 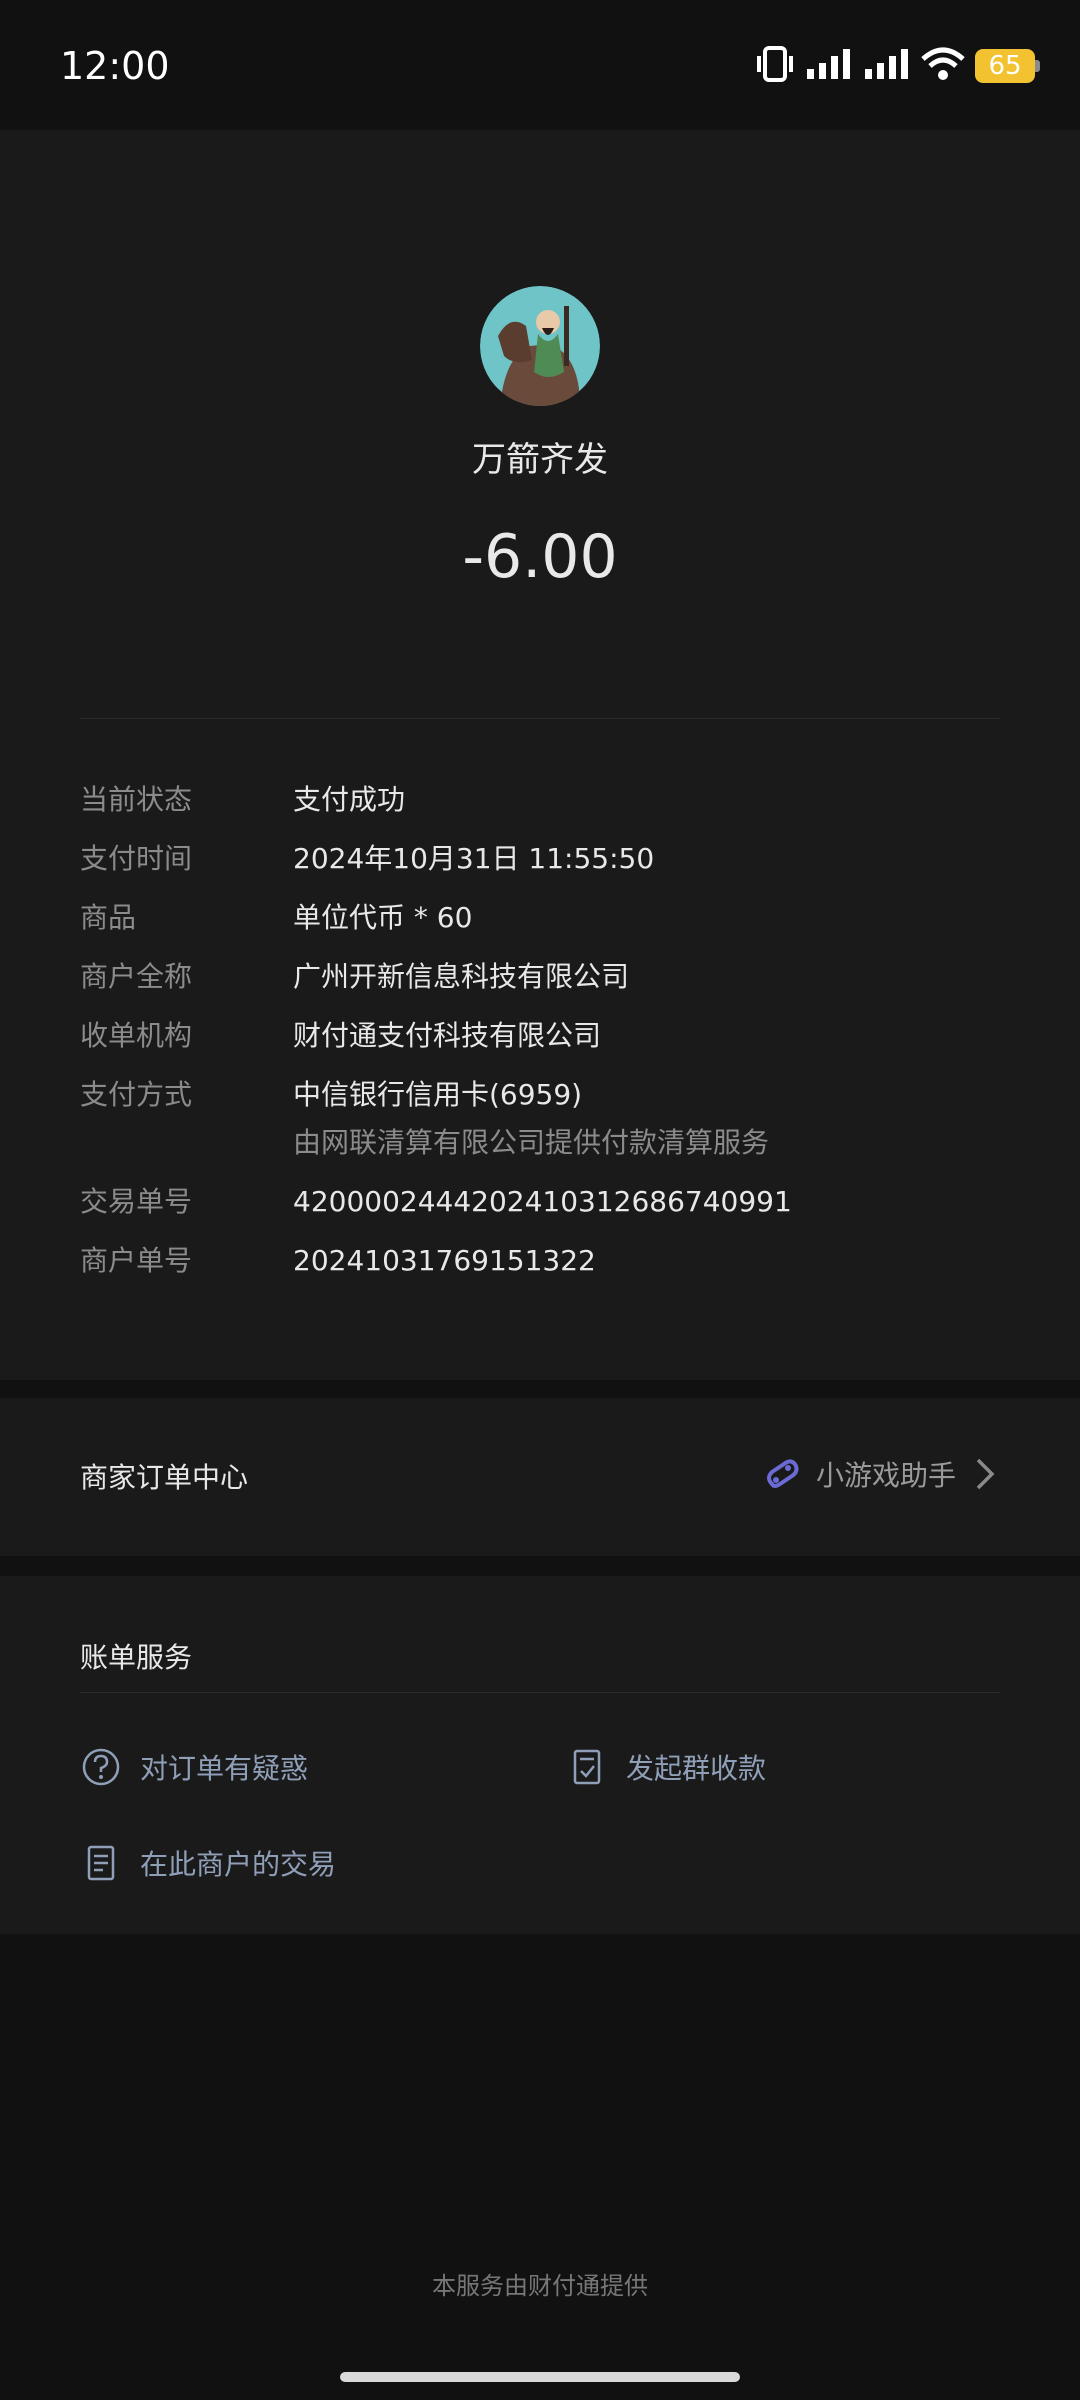 I want to click on battery-indicator: 65, so click(x=1005, y=66).